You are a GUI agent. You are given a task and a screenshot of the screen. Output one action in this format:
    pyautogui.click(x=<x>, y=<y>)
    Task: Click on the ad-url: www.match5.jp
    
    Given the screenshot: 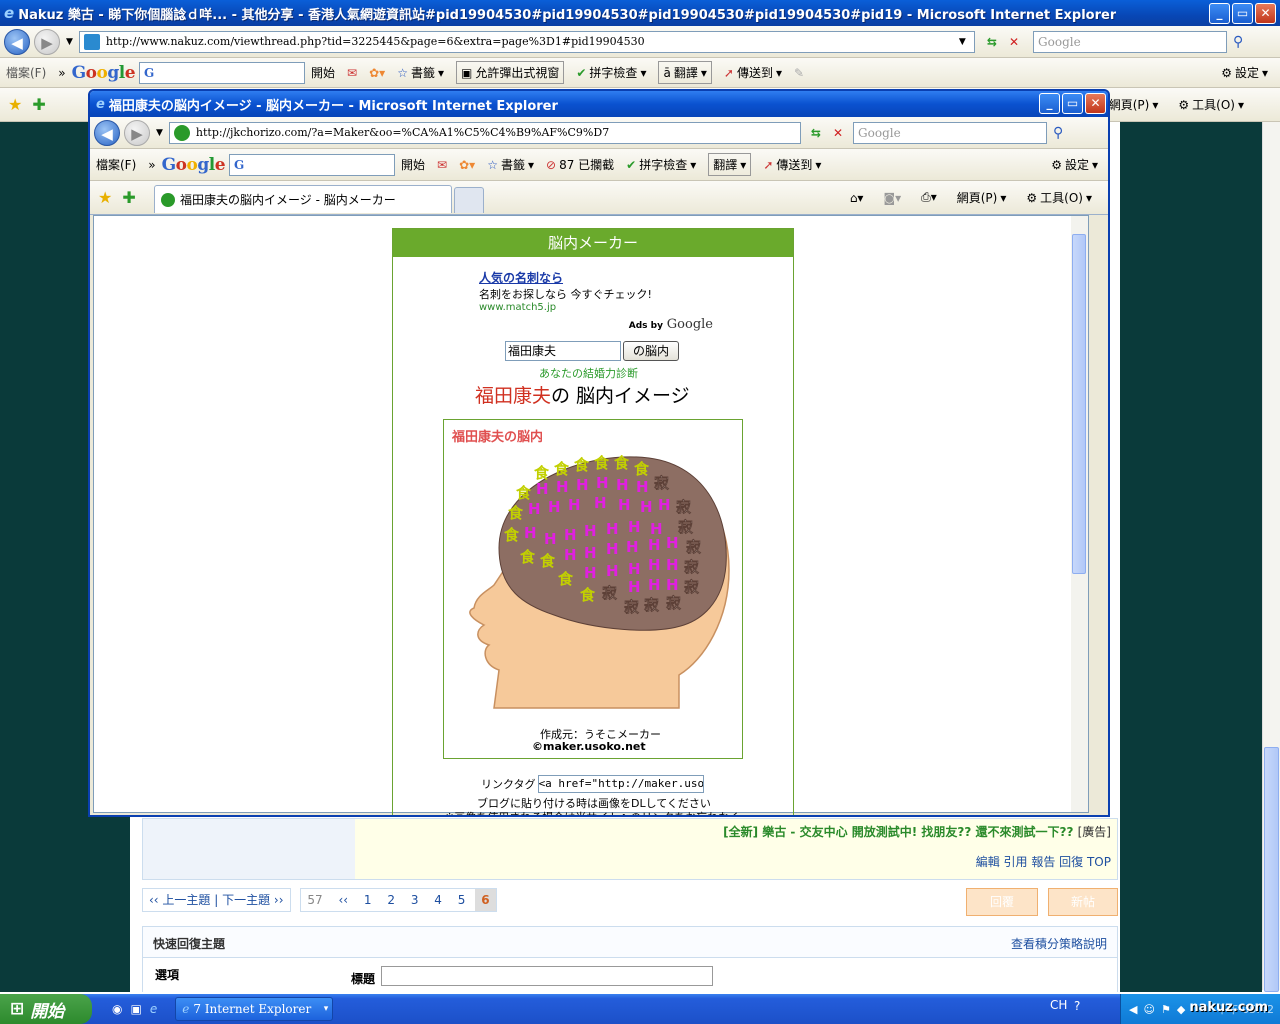 What is the action you would take?
    pyautogui.click(x=596, y=307)
    